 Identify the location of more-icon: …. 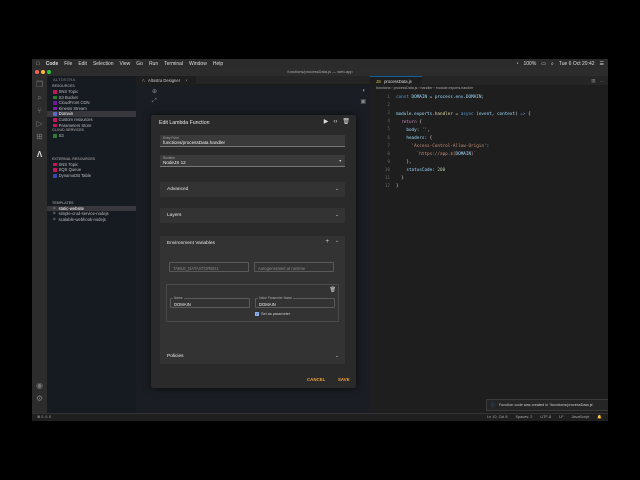
(602, 80).